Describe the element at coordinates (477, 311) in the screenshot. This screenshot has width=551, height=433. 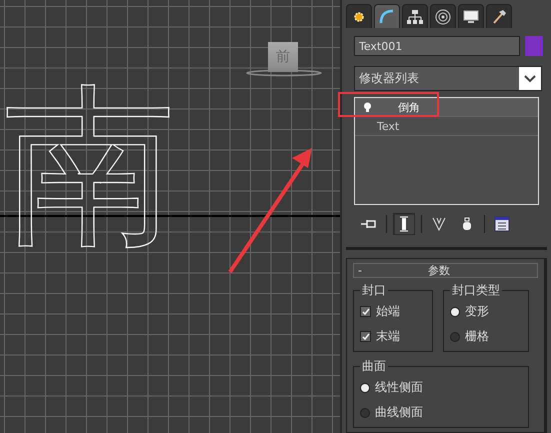
I see `option-label: 变形` at that location.